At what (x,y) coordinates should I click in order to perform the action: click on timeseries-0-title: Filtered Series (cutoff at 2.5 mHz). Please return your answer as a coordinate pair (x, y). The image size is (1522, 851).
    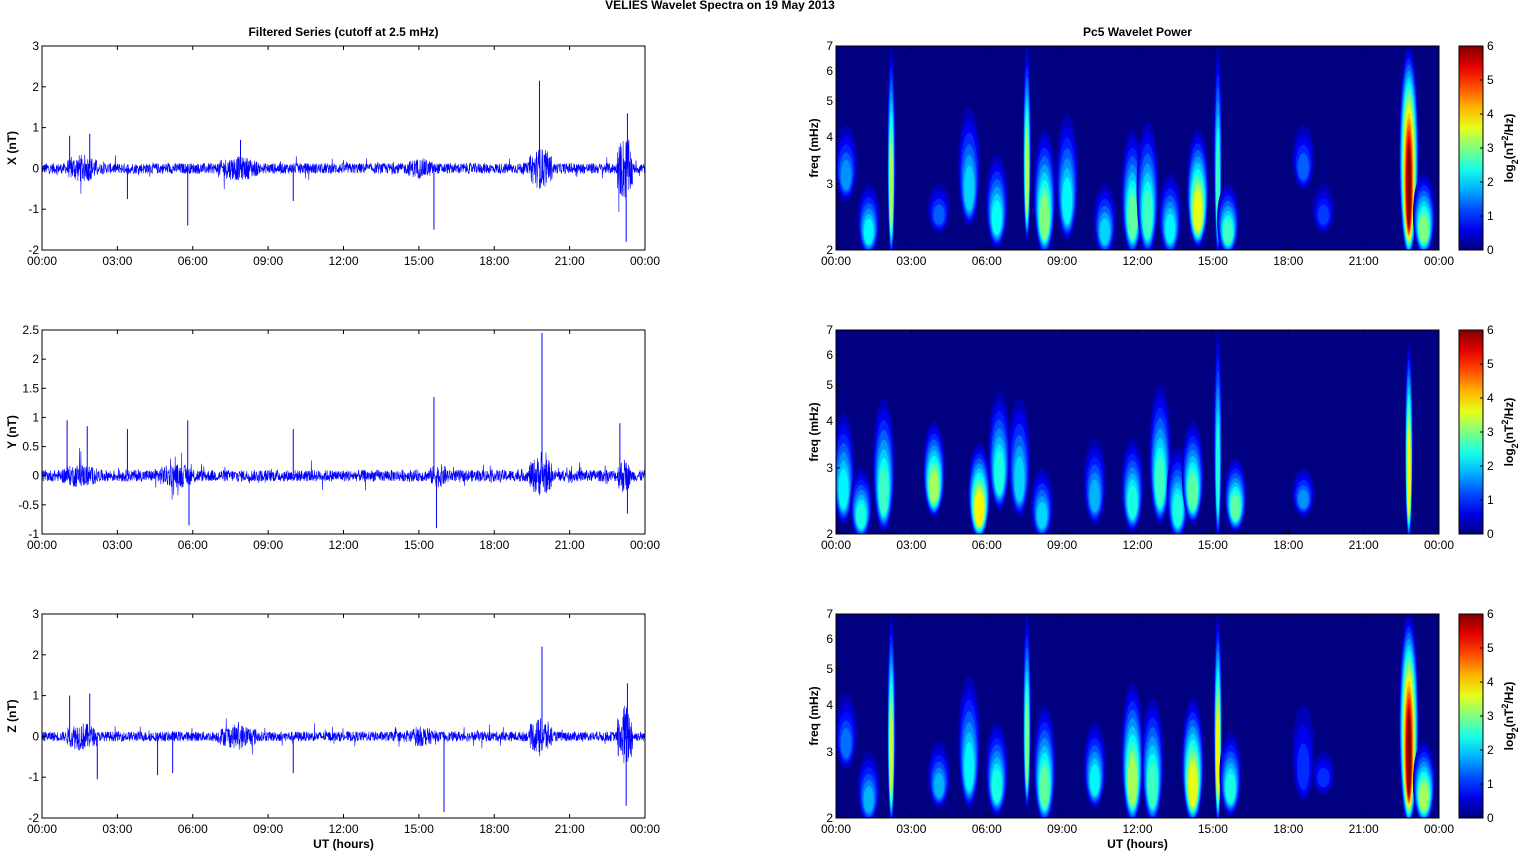
    Looking at the image, I should click on (343, 32).